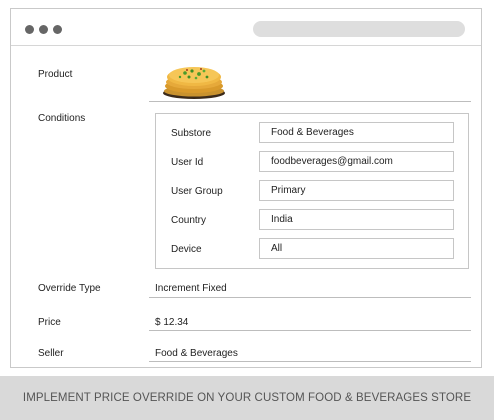 The height and width of the screenshot is (420, 494). I want to click on condition-label: User Group, so click(197, 191).